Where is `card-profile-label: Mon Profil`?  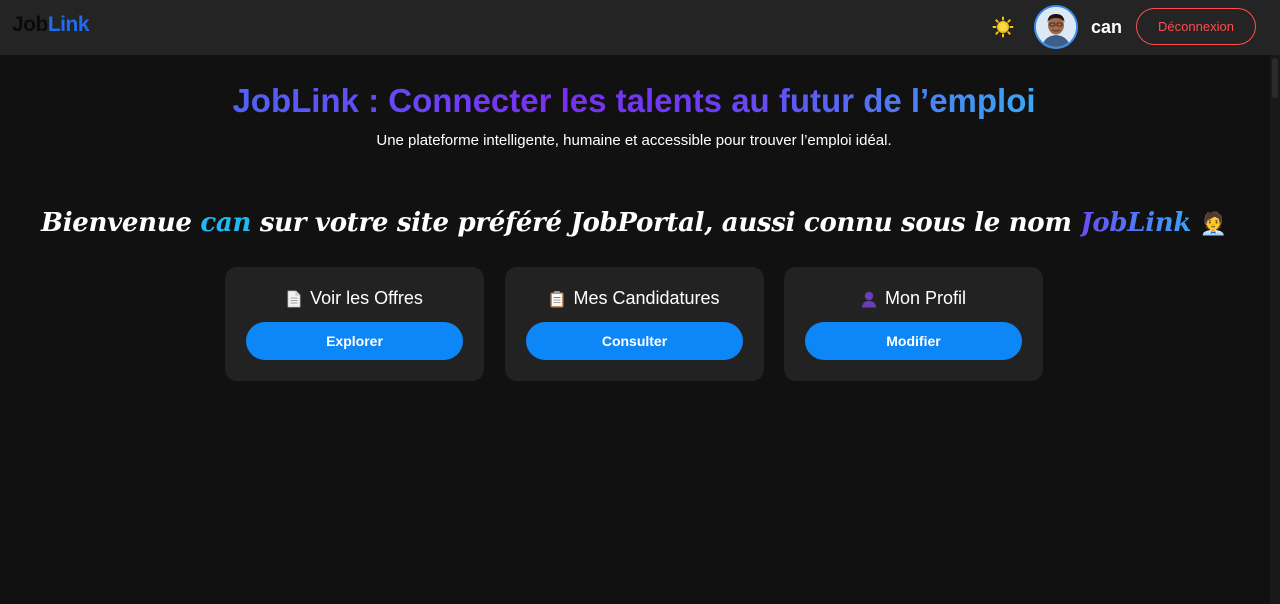
card-profile-label: Mon Profil is located at coordinates (925, 298).